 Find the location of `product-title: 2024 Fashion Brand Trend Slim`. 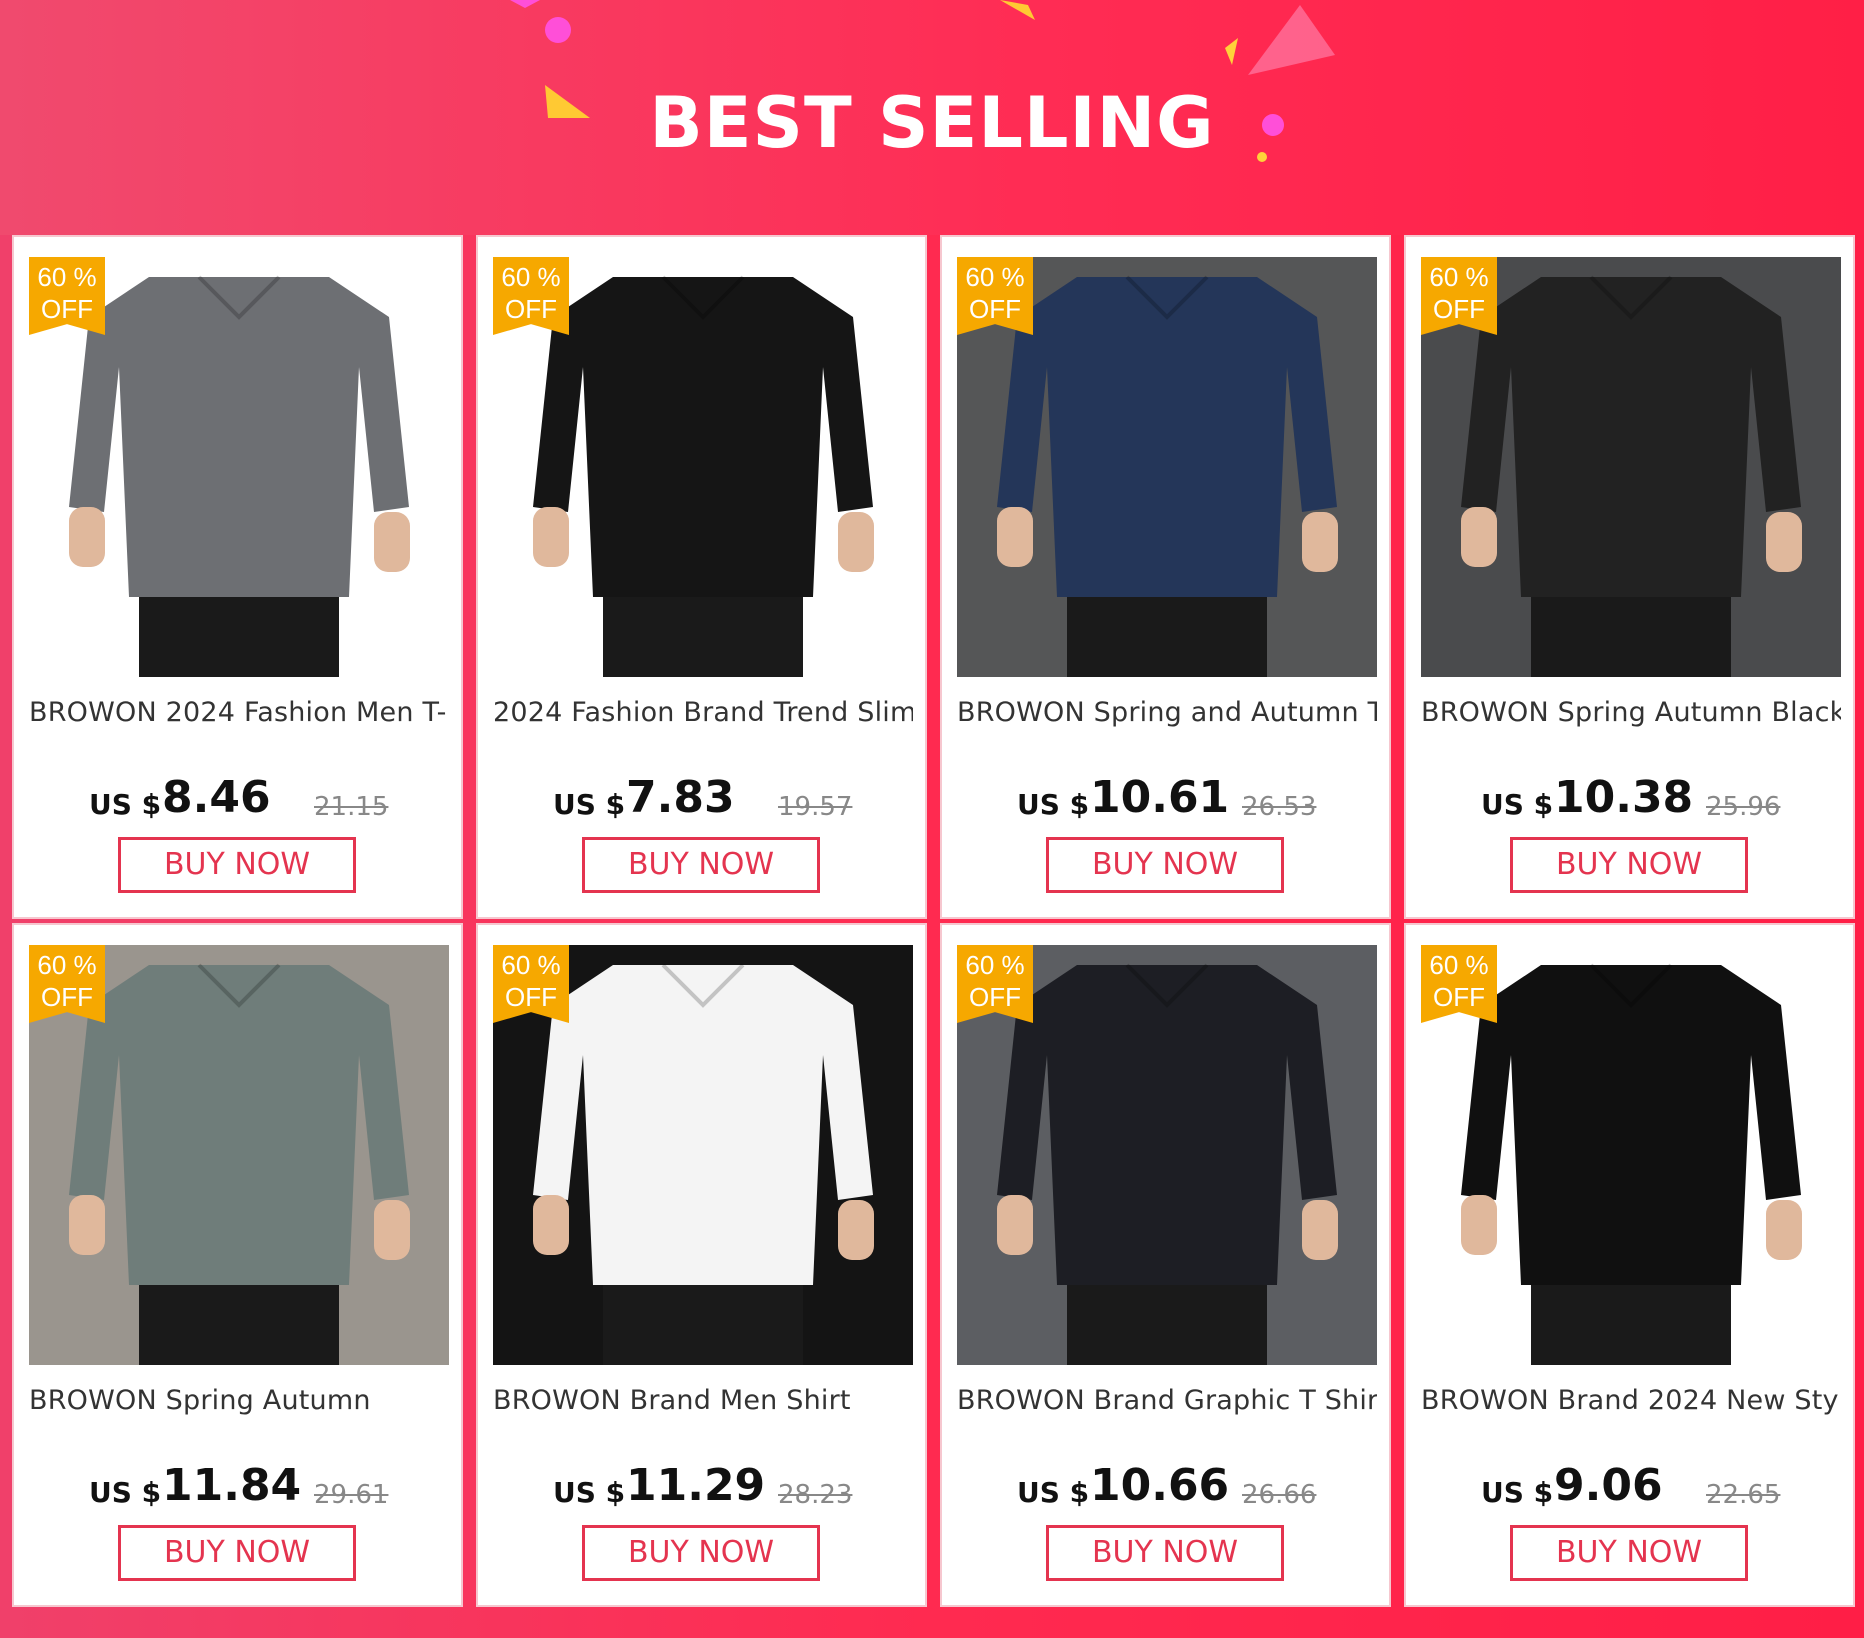

product-title: 2024 Fashion Brand Trend Slim is located at coordinates (703, 712).